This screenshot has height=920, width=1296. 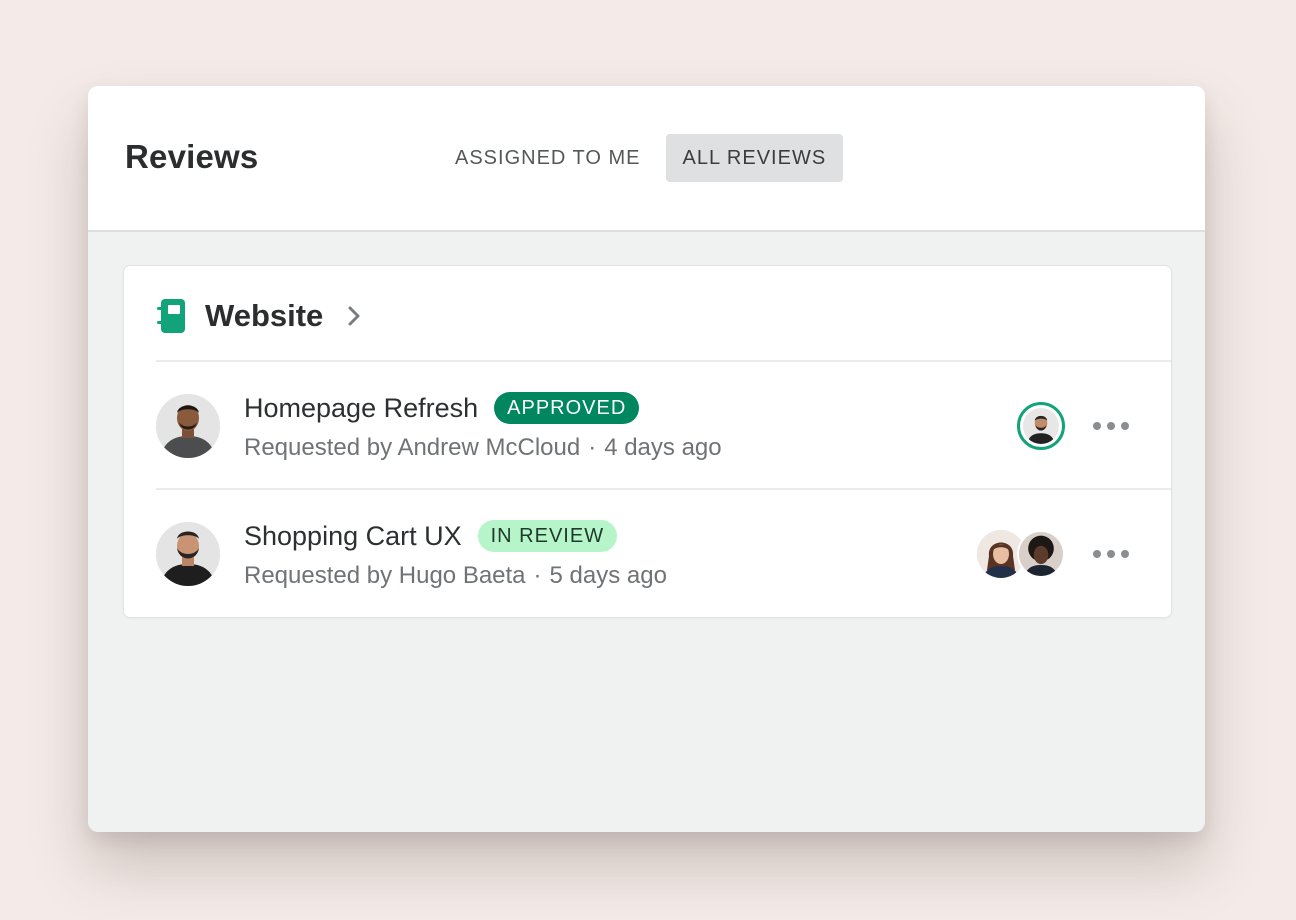 I want to click on review-meta: Requested by Andrew McCloud · 4 days ago, so click(x=483, y=448).